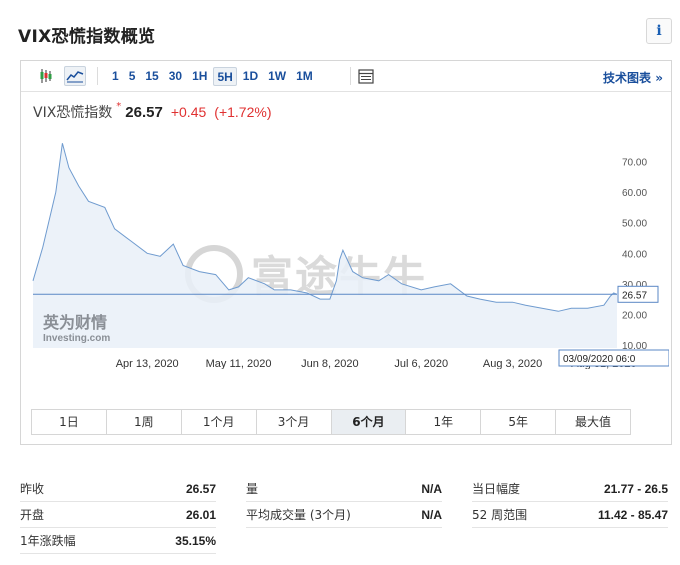 The height and width of the screenshot is (565, 680). I want to click on interval-1h-button: 1H, so click(199, 76).